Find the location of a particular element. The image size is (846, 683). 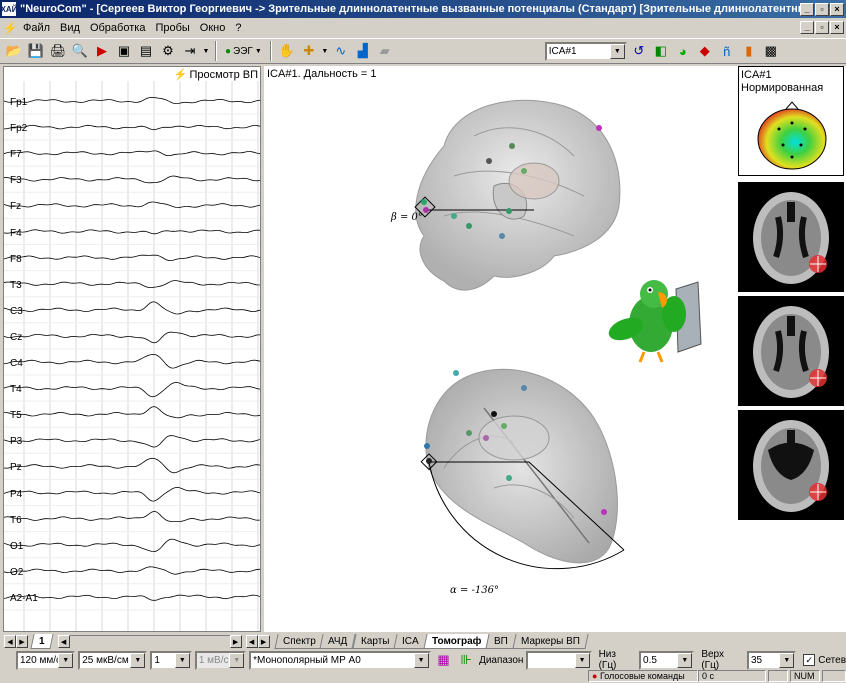

menu-processing: Обработка is located at coordinates (117, 28).